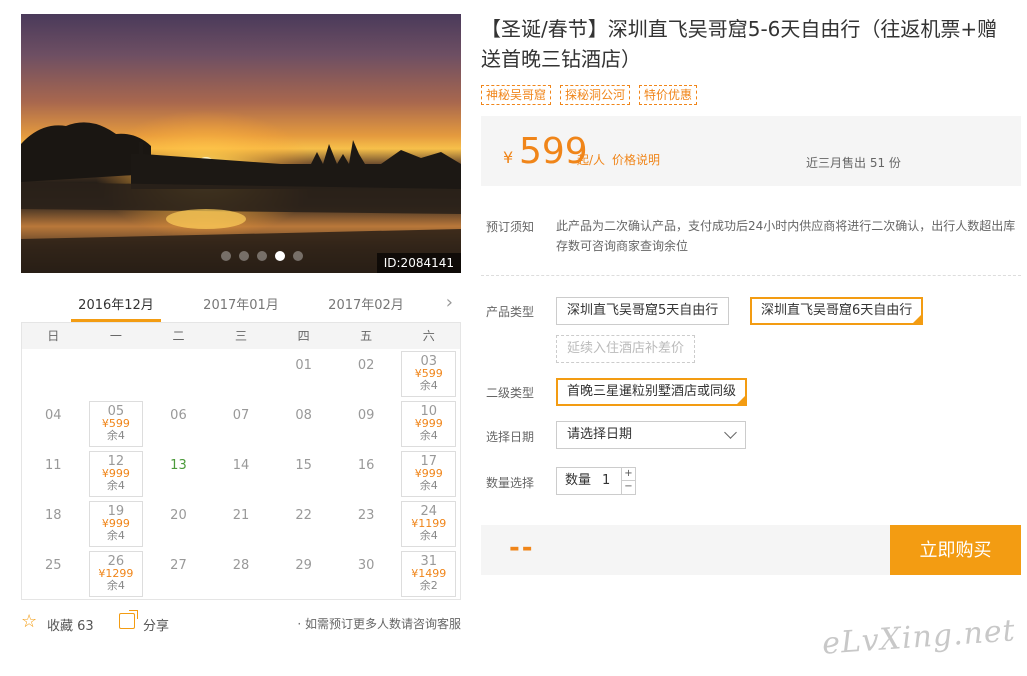 This screenshot has width=1027, height=676. Describe the element at coordinates (418, 263) in the screenshot. I see `product-id-badge: ID:2084141` at that location.